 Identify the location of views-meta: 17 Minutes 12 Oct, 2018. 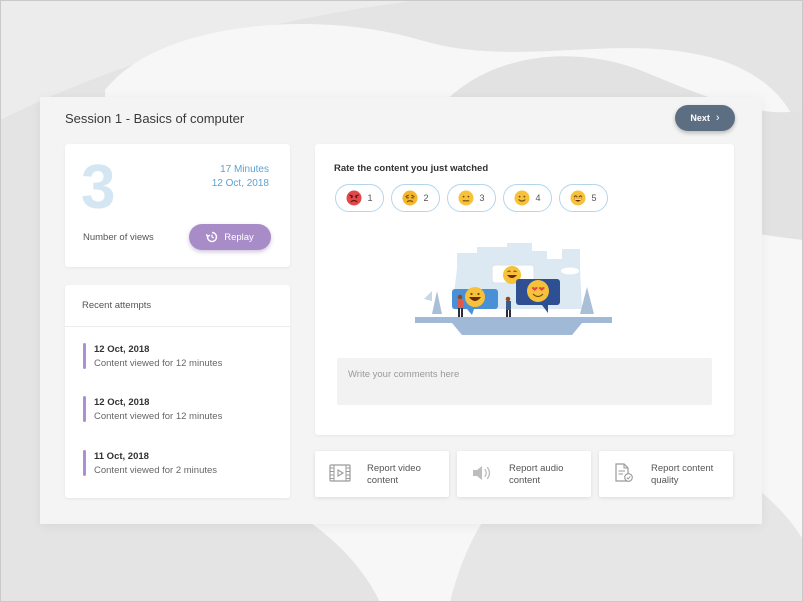
(240, 177).